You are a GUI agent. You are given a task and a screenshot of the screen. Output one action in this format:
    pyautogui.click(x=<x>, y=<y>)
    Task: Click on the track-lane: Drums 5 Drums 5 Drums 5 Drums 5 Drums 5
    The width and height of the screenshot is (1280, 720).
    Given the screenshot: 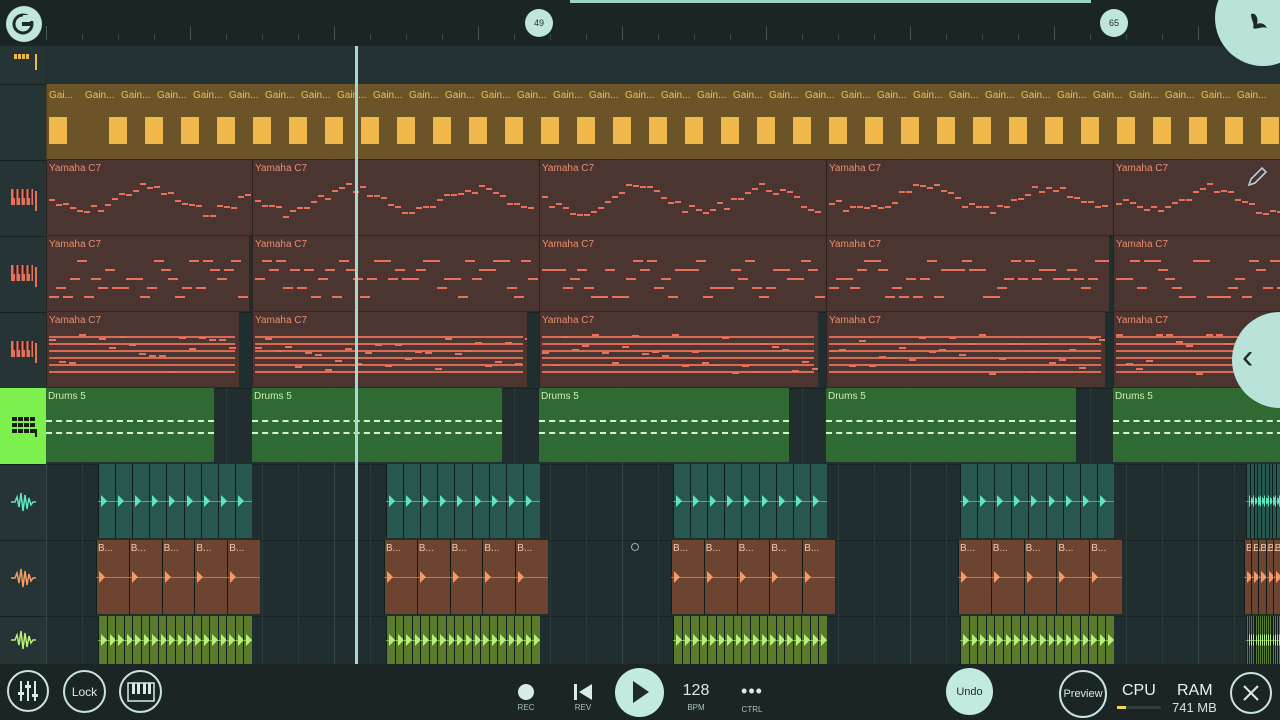 What is the action you would take?
    pyautogui.click(x=663, y=426)
    